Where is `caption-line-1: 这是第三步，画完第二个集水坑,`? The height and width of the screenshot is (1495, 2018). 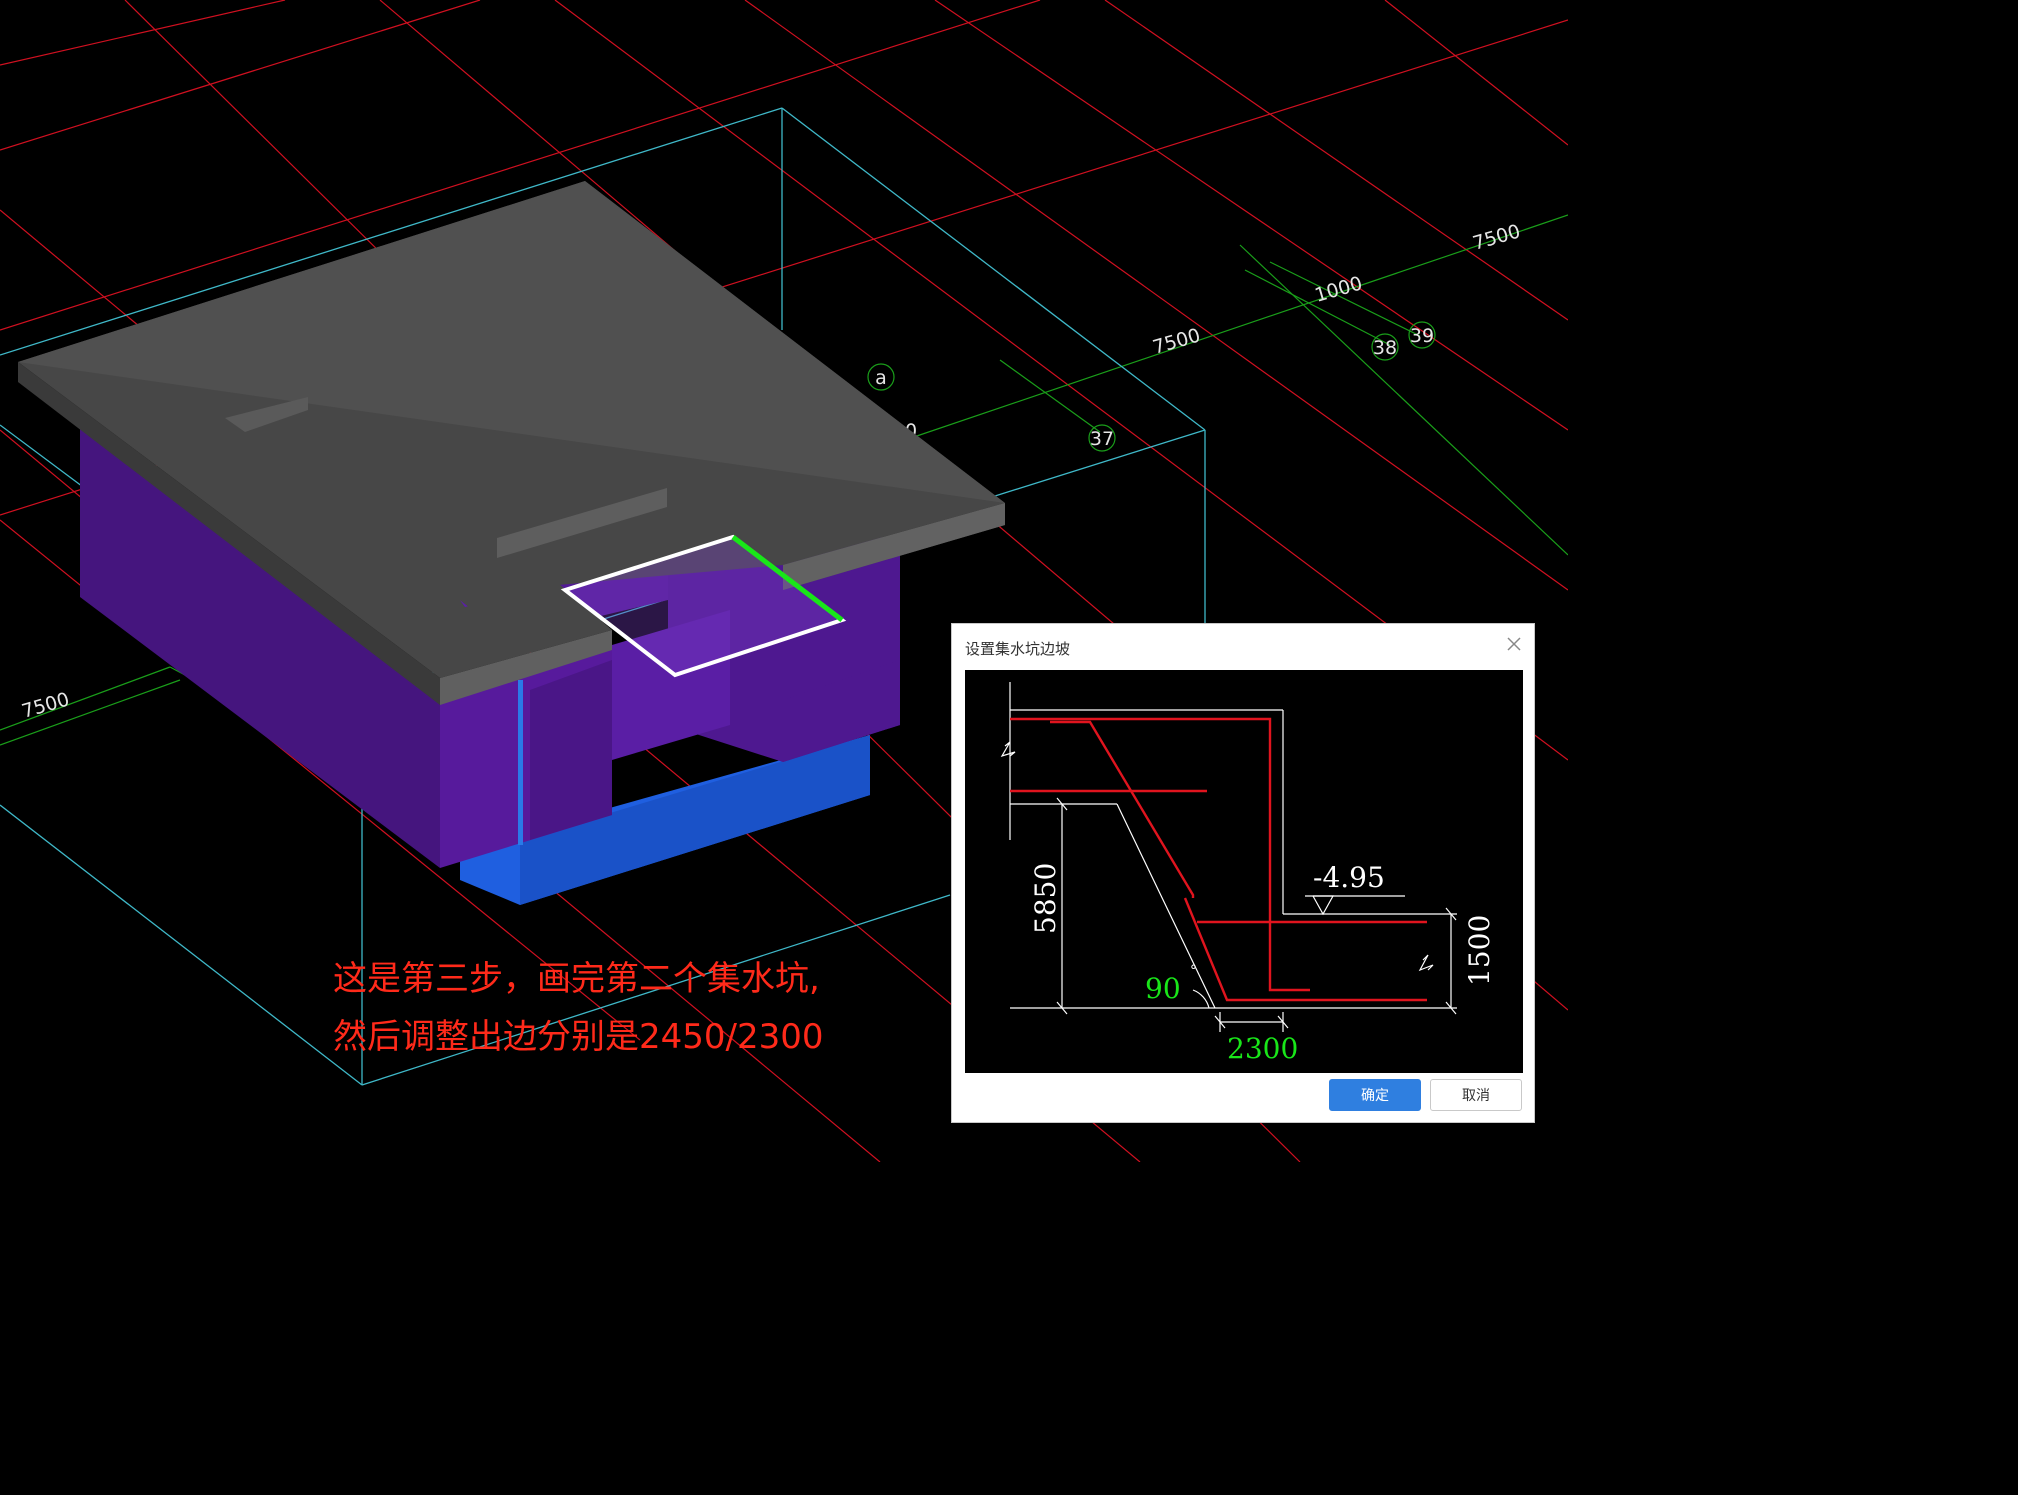 caption-line-1: 这是第三步，画完第二个集水坑, is located at coordinates (576, 979).